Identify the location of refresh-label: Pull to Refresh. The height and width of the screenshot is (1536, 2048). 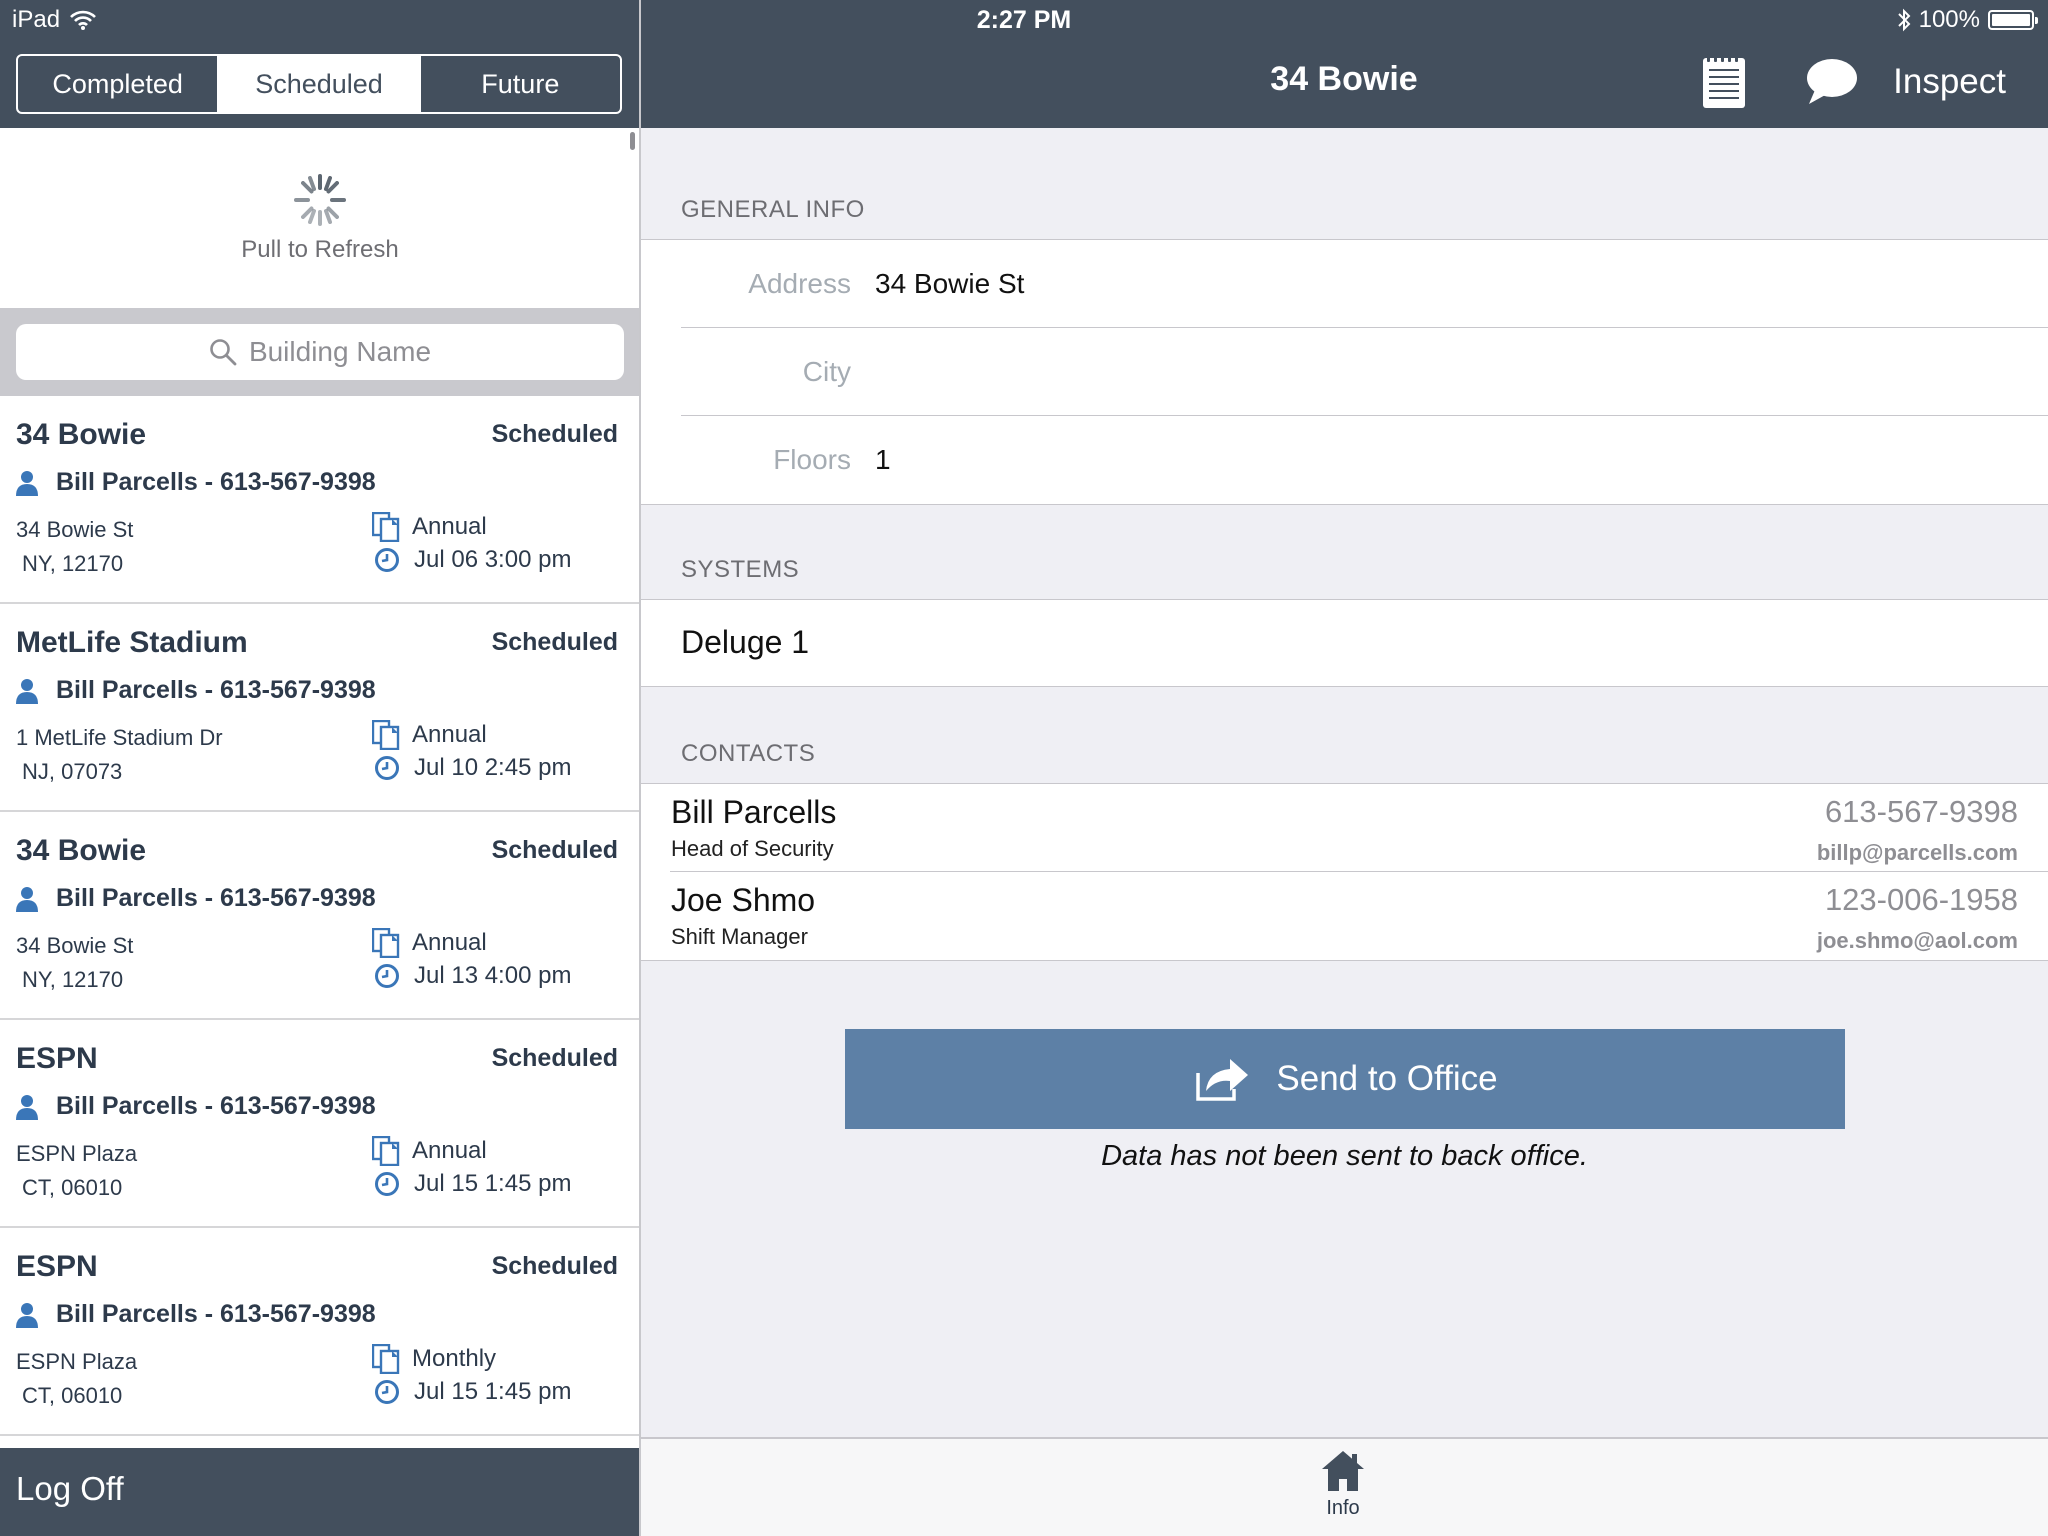
(320, 249).